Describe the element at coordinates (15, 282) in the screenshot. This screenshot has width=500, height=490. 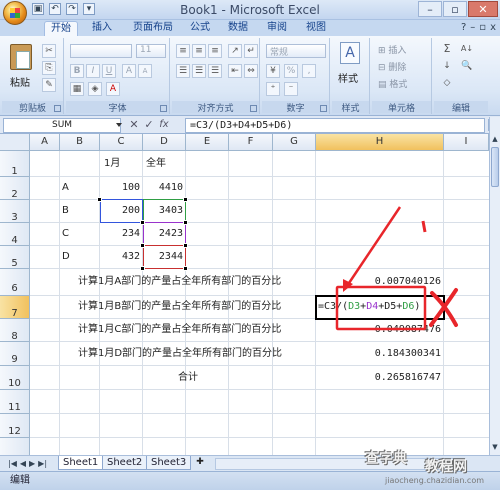
I see `row-header-6: 6` at that location.